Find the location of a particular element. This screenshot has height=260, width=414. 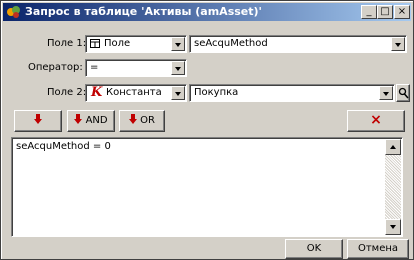

and-label: AND is located at coordinates (96, 120).